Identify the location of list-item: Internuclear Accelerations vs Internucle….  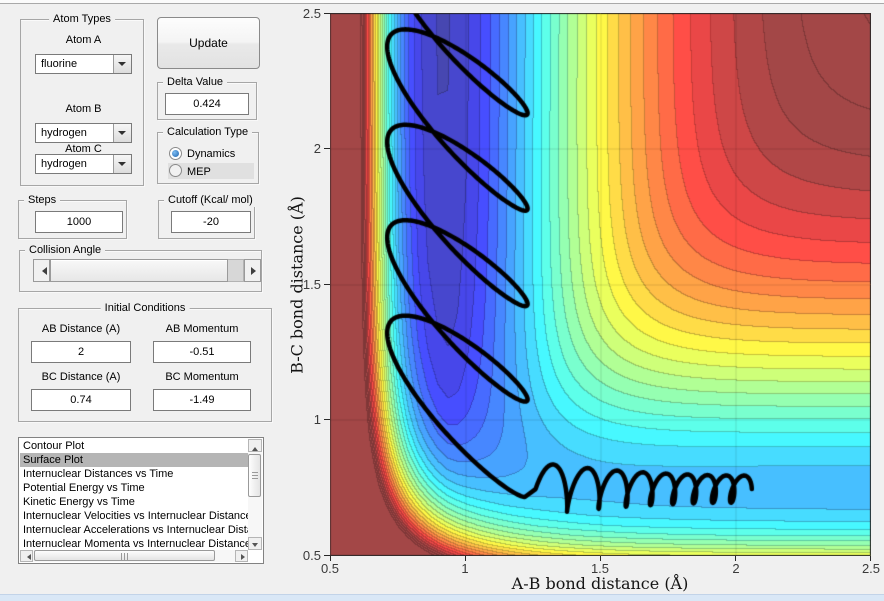
(134, 530).